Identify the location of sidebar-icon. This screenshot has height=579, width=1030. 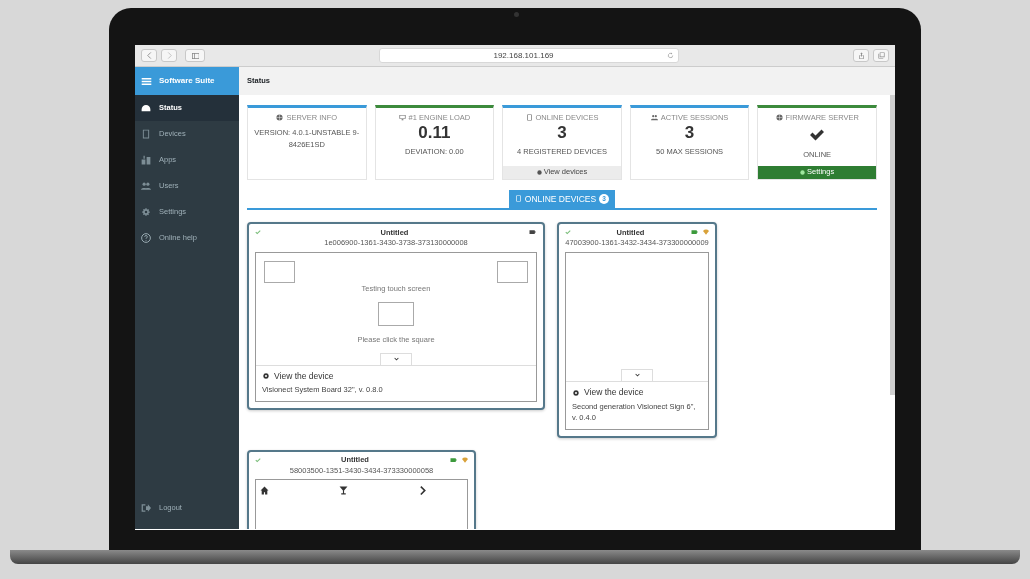
(195, 55).